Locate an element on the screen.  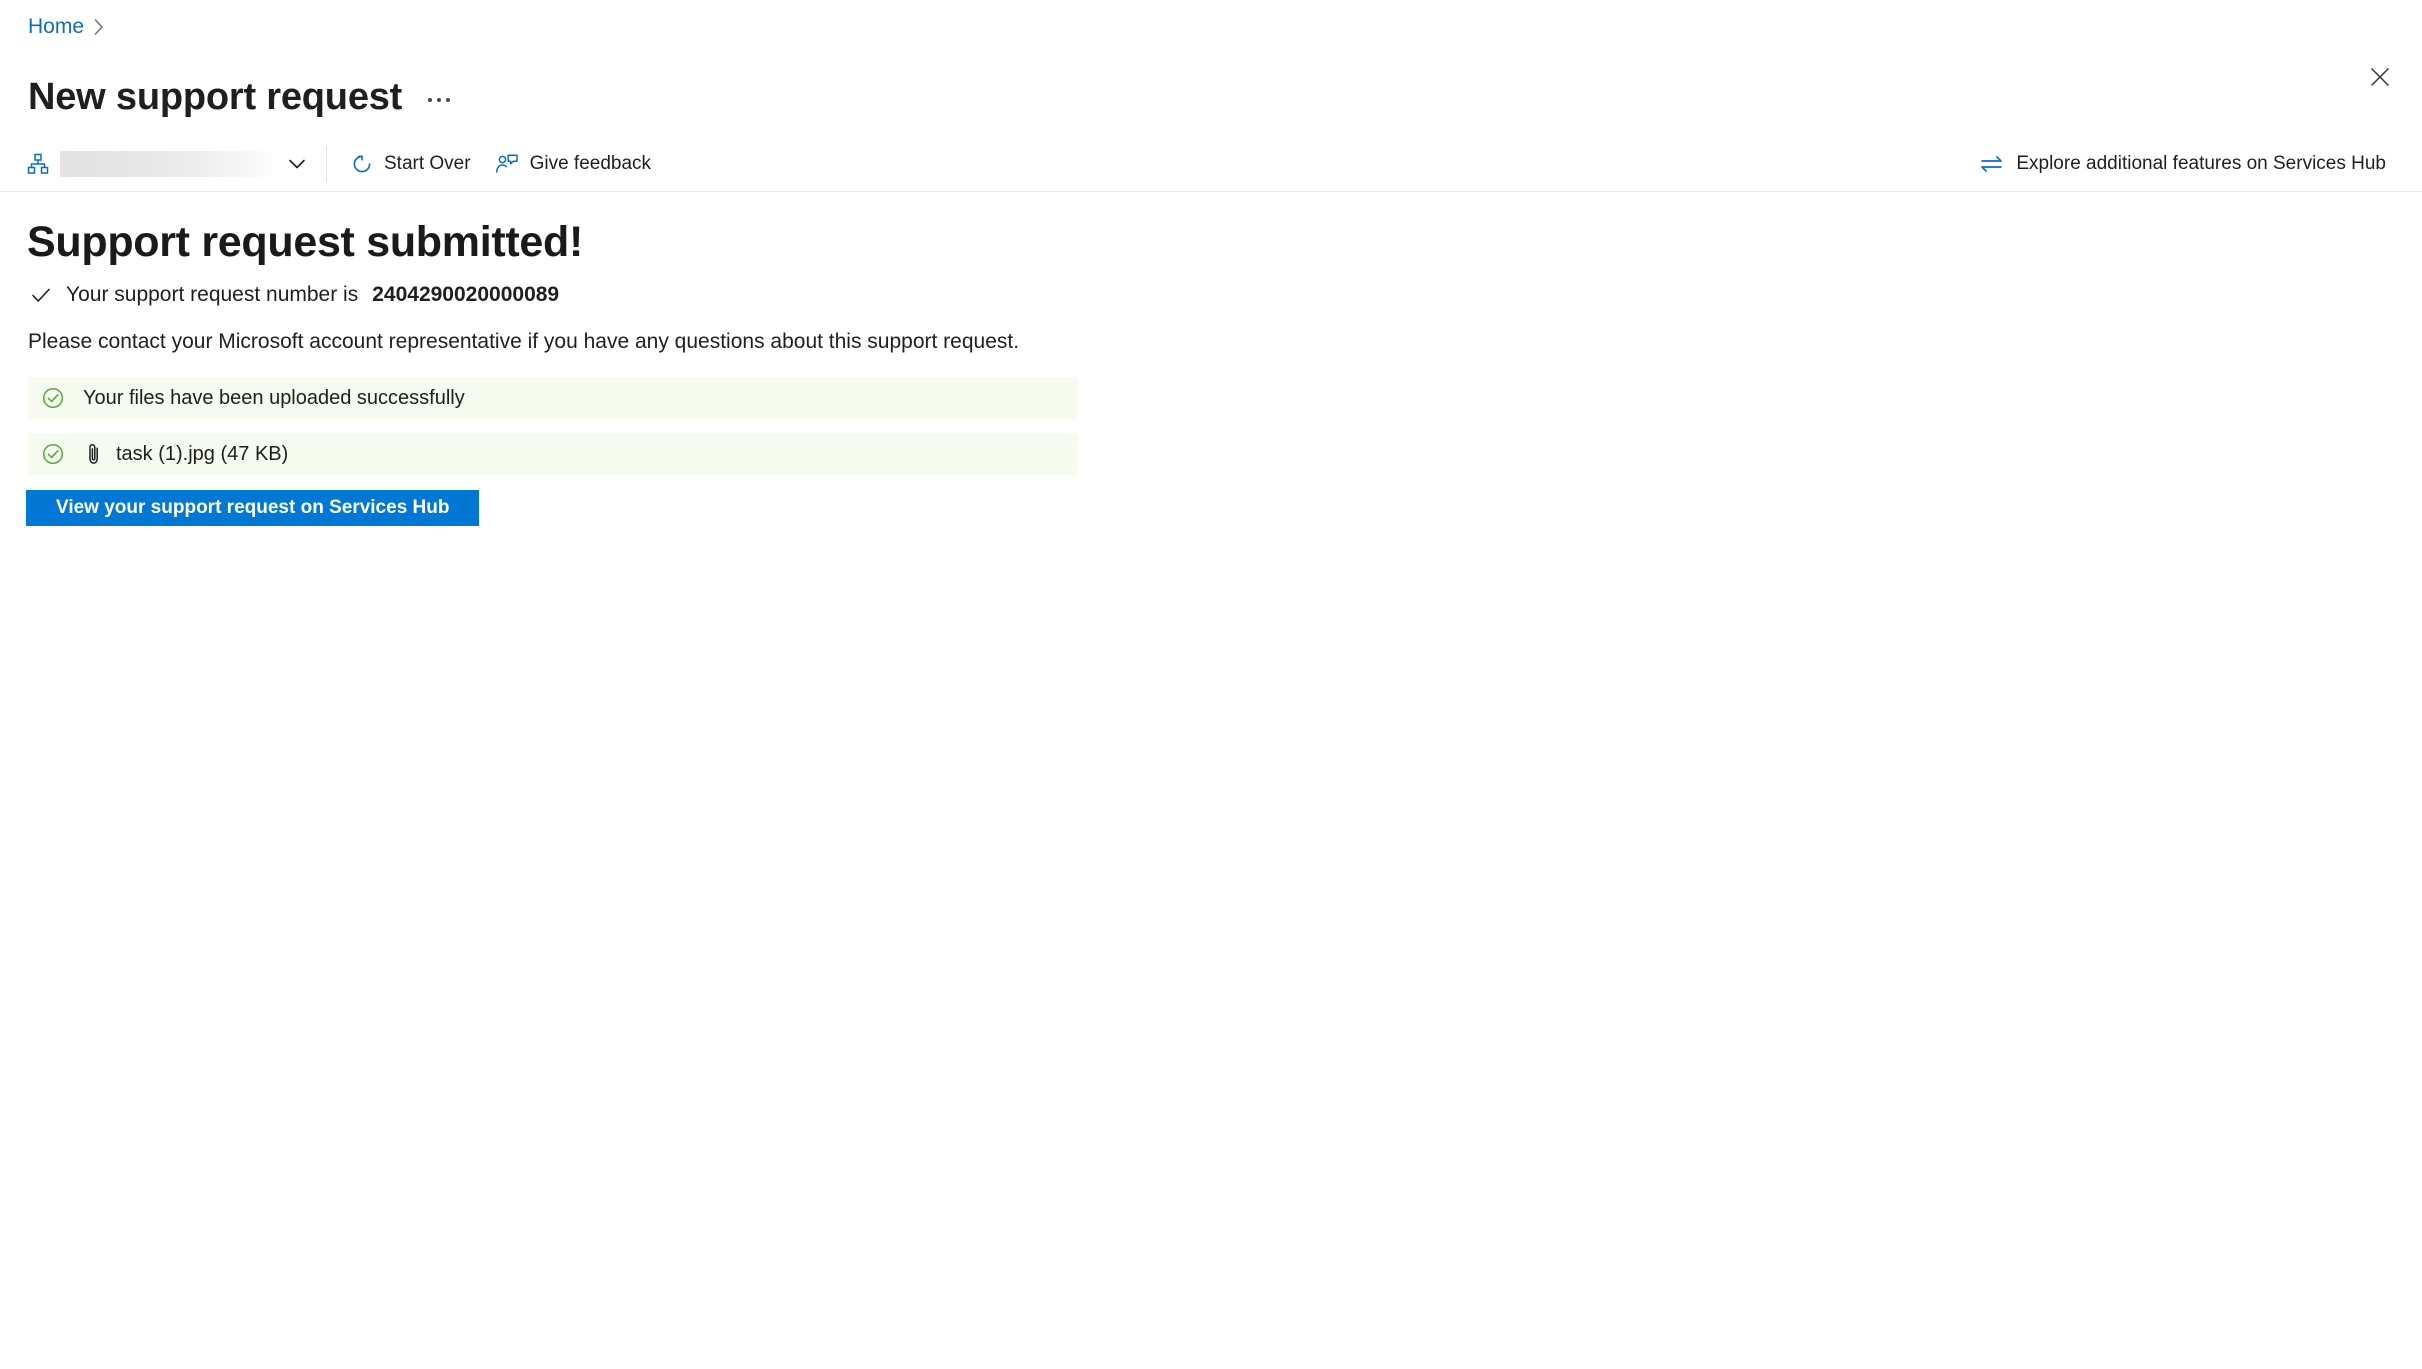
attachment-status-bar: task (1).jpg (47 KB) is located at coordinates (553, 454).